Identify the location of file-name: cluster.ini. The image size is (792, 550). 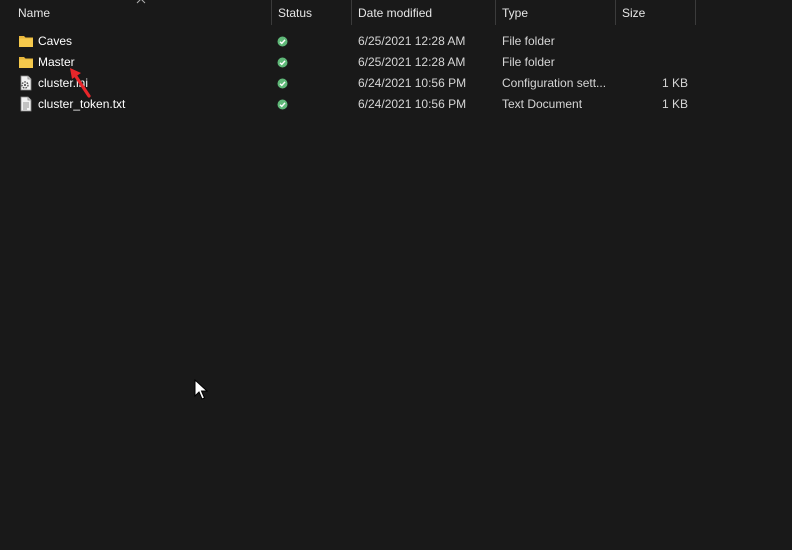
(63, 83).